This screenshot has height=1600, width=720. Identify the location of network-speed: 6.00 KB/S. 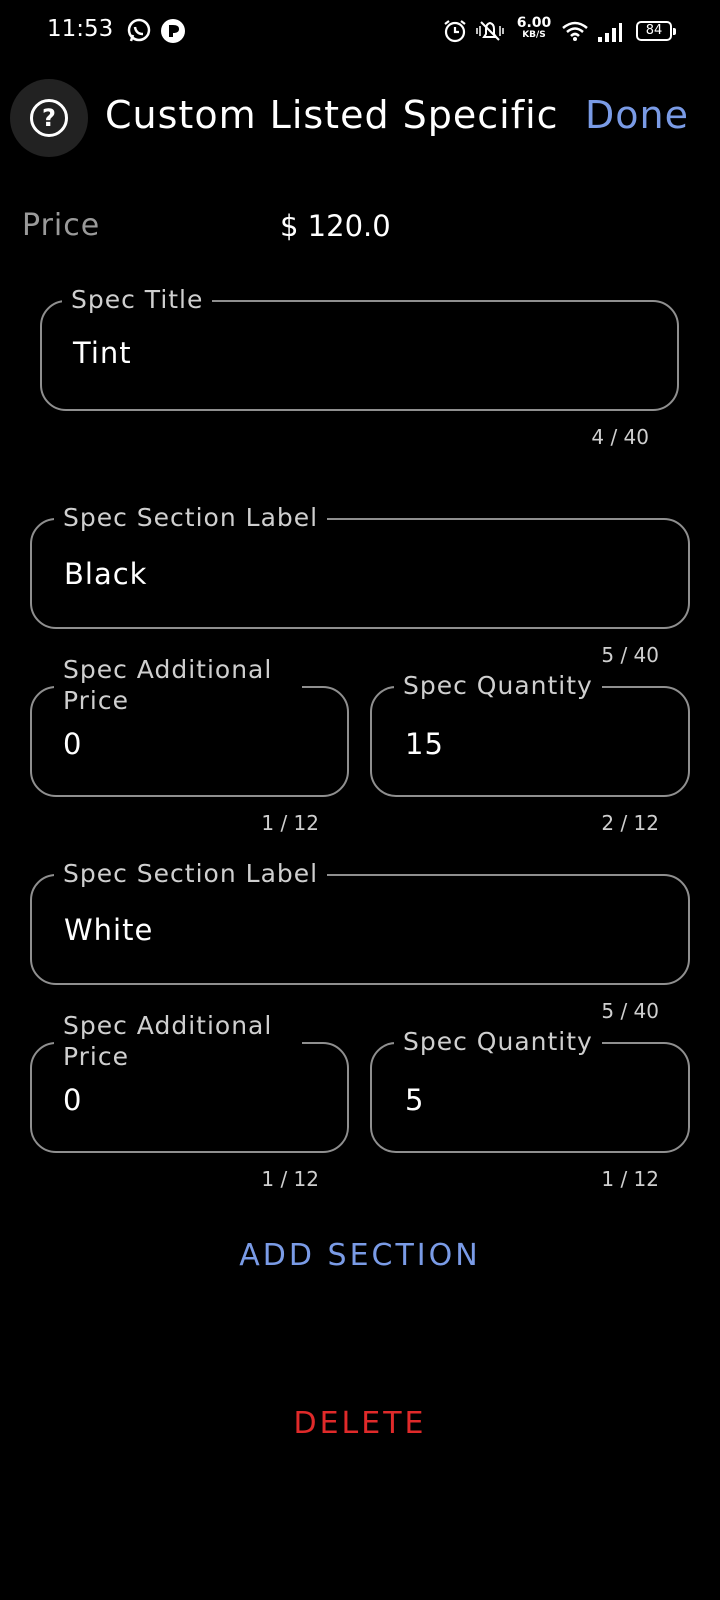
(534, 28).